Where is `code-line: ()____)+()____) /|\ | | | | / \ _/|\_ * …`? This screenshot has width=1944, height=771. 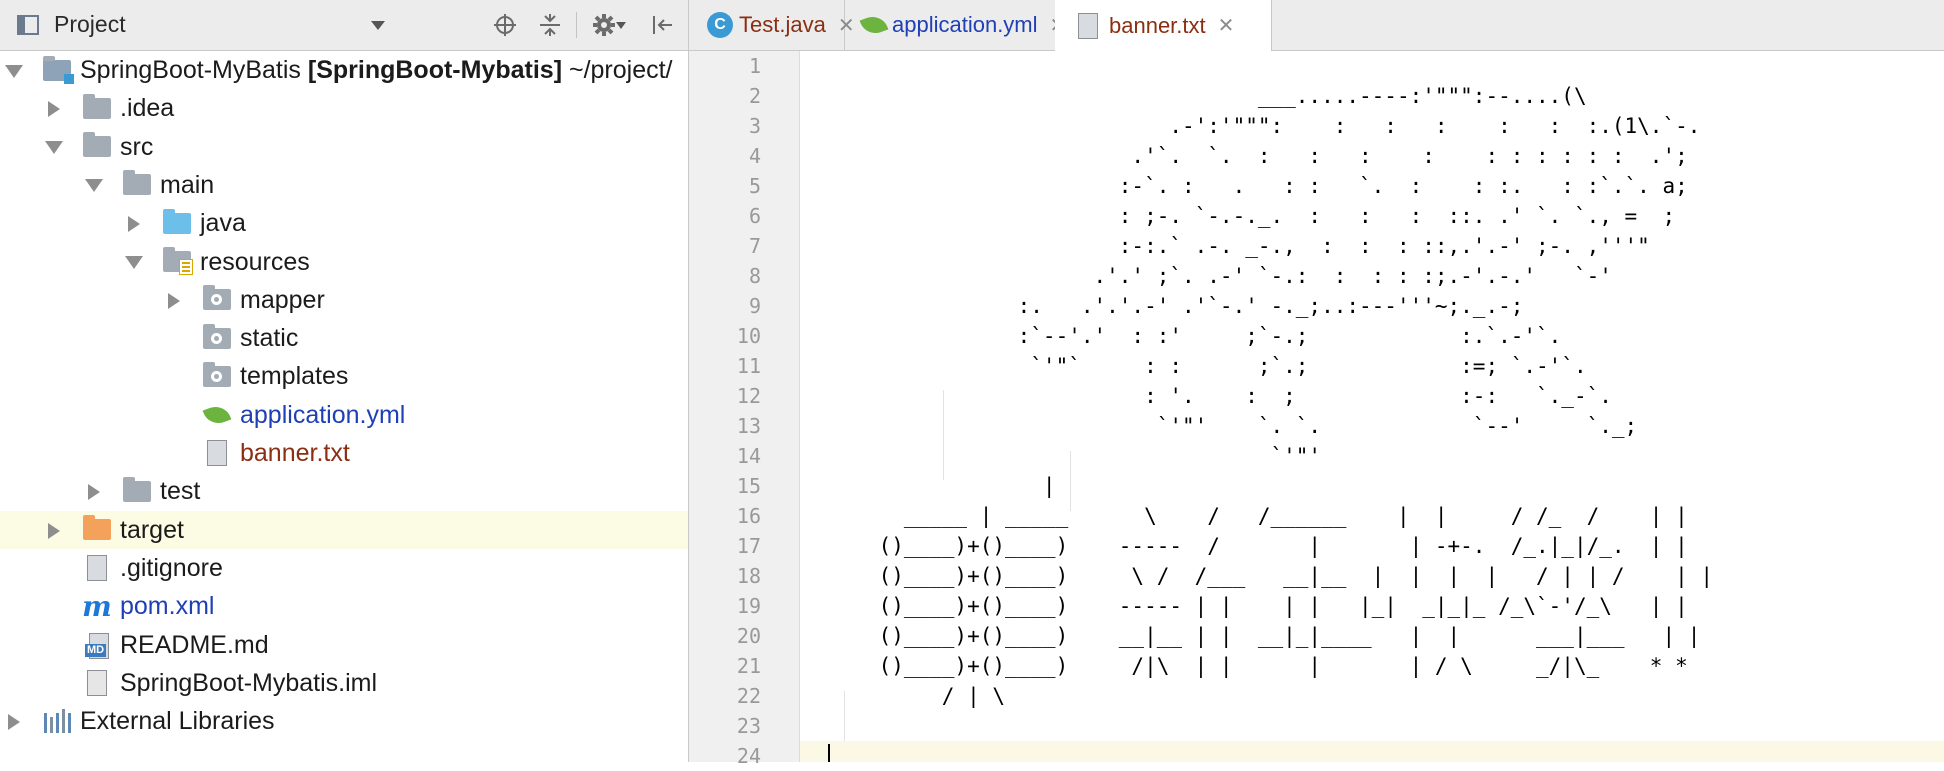
code-line: ()____)+()____) /|\ | | | | / \ _/|\_ * … is located at coordinates (1258, 666).